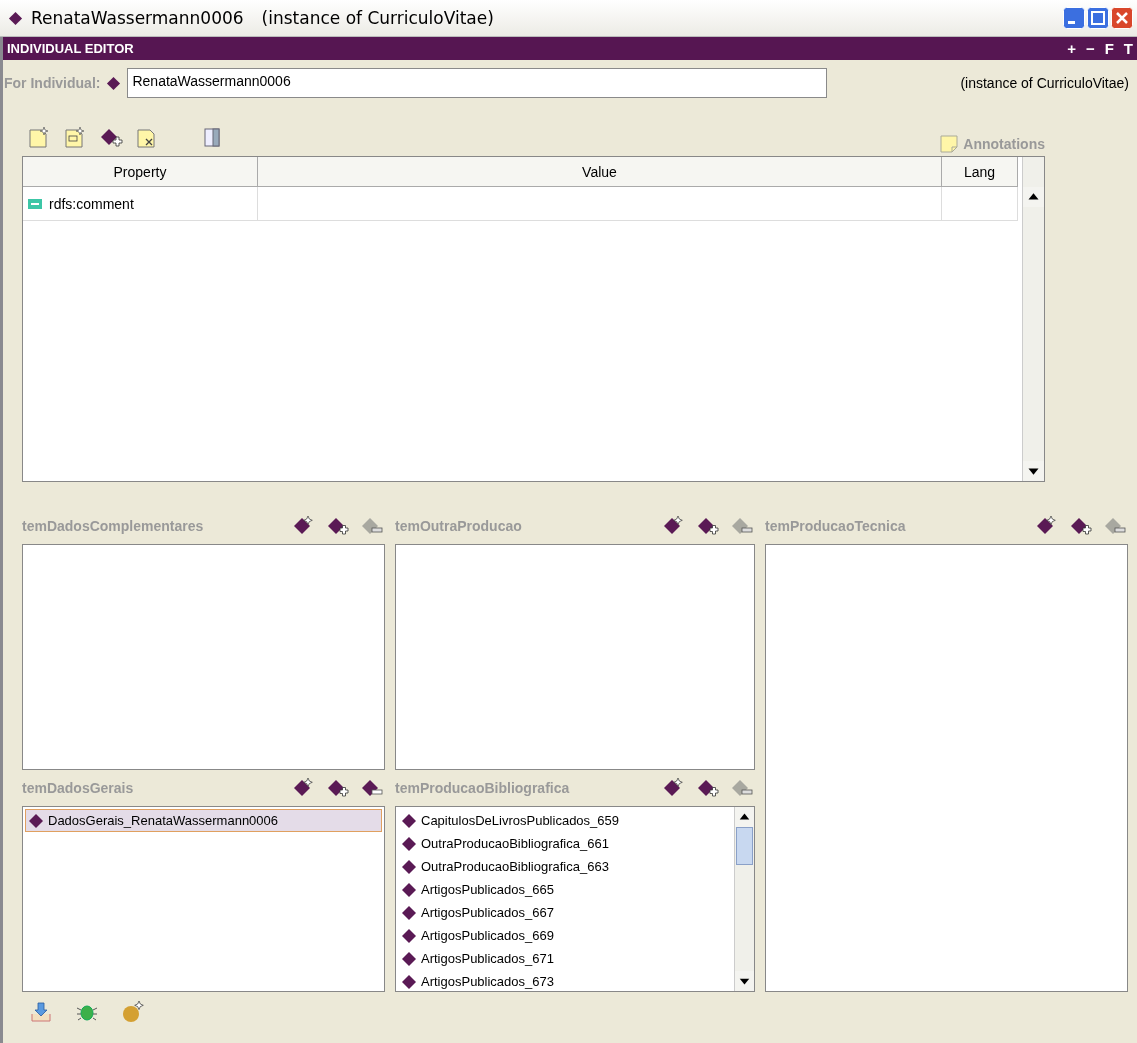 Image resolution: width=1137 pixels, height=1043 pixels. I want to click on instance-item: ArtigosPublicados_669, so click(565, 935).